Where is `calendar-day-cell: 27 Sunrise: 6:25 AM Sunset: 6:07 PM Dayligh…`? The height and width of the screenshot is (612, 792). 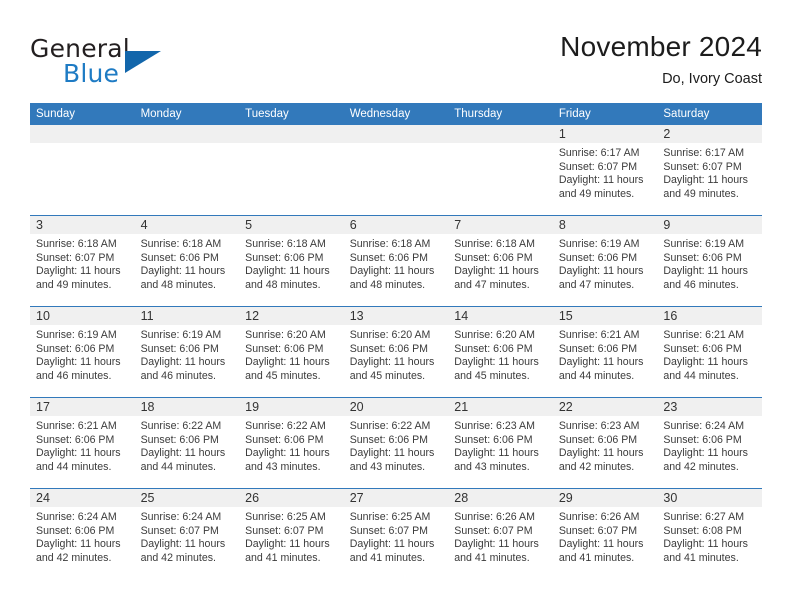
calendar-day-cell: 27 Sunrise: 6:25 AM Sunset: 6:07 PM Dayligh… is located at coordinates (396, 533).